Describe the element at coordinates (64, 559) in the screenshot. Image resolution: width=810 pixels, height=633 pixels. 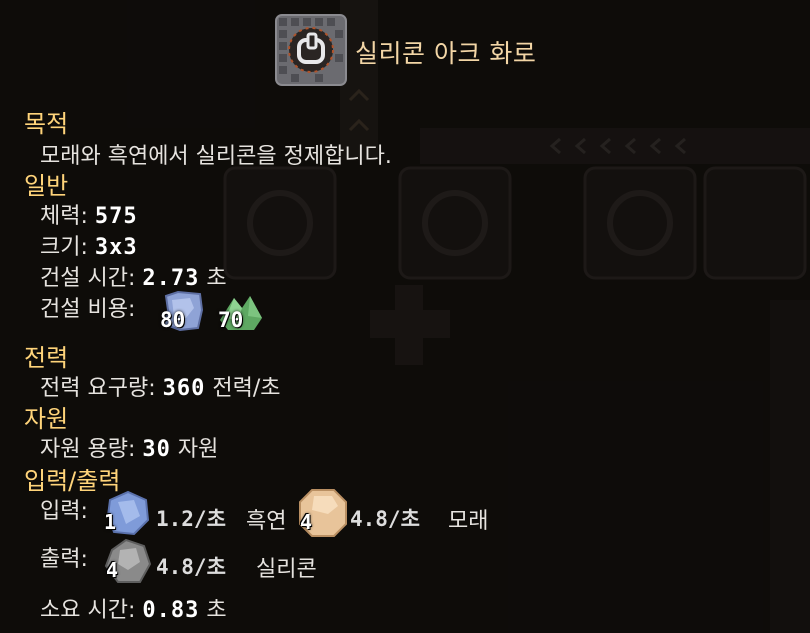
I see `output-label: 출력:` at that location.